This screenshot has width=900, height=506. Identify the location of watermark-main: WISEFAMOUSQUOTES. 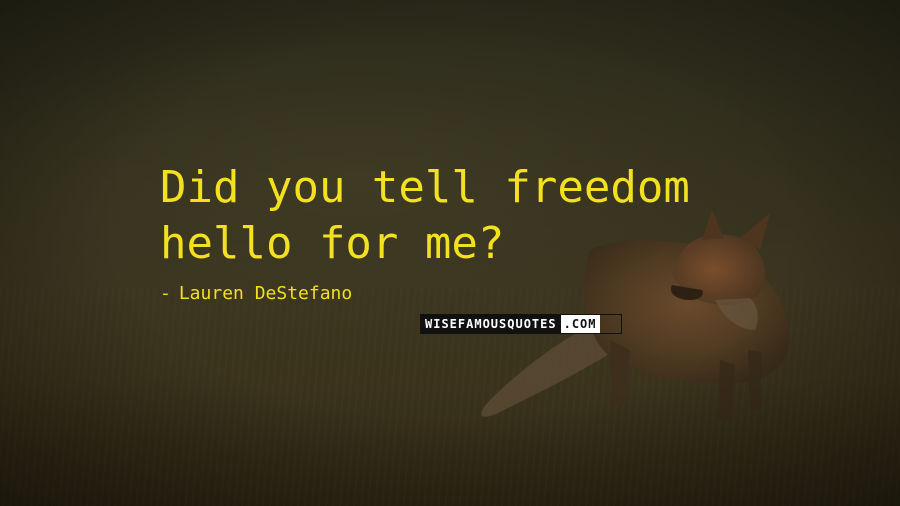
(491, 324).